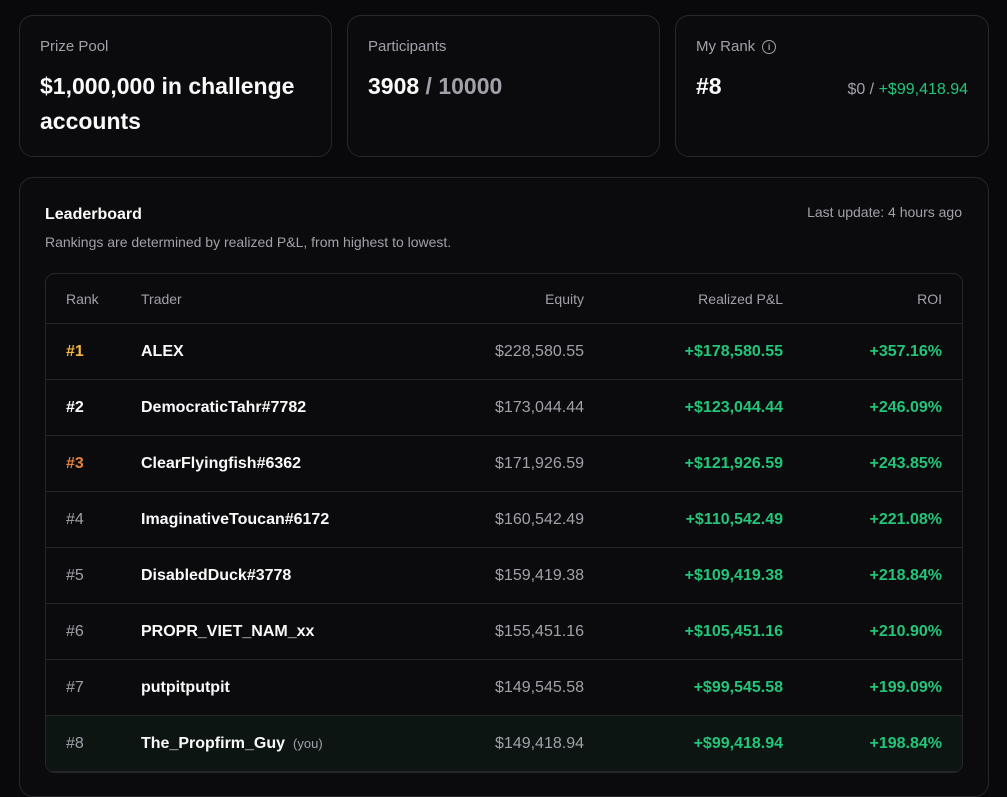  What do you see at coordinates (75, 743) in the screenshot?
I see `rank-cell-text: #8` at bounding box center [75, 743].